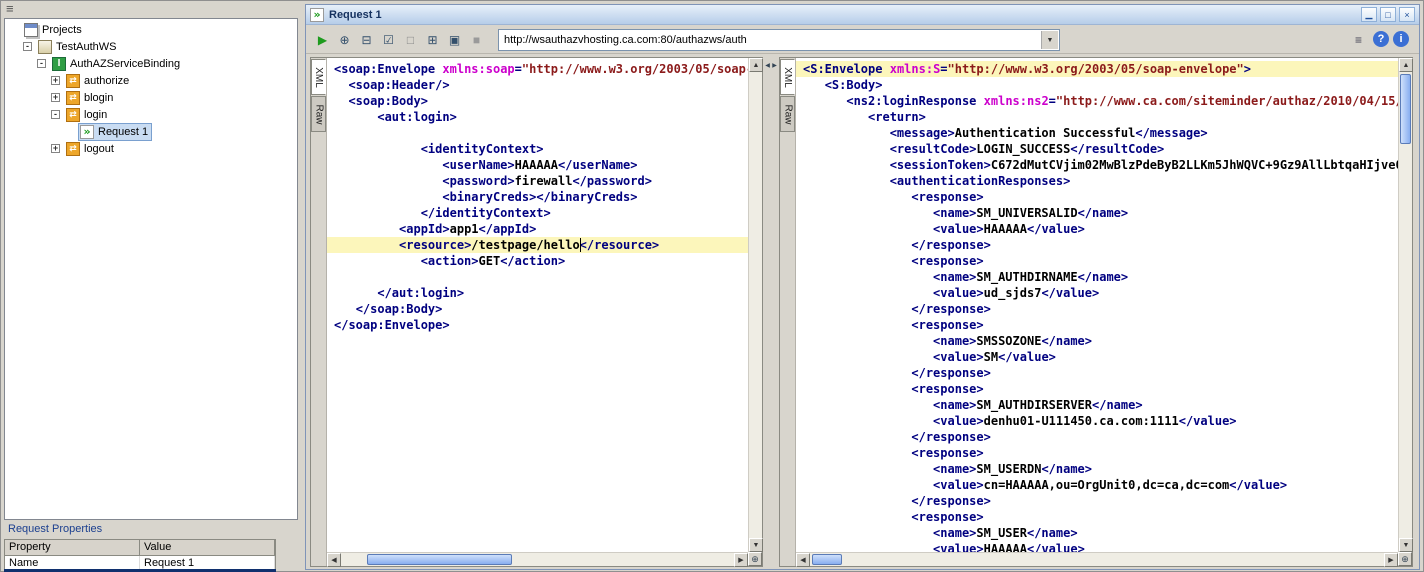 This screenshot has width=1424, height=572. I want to click on minimize-button: ▁, so click(1369, 14).